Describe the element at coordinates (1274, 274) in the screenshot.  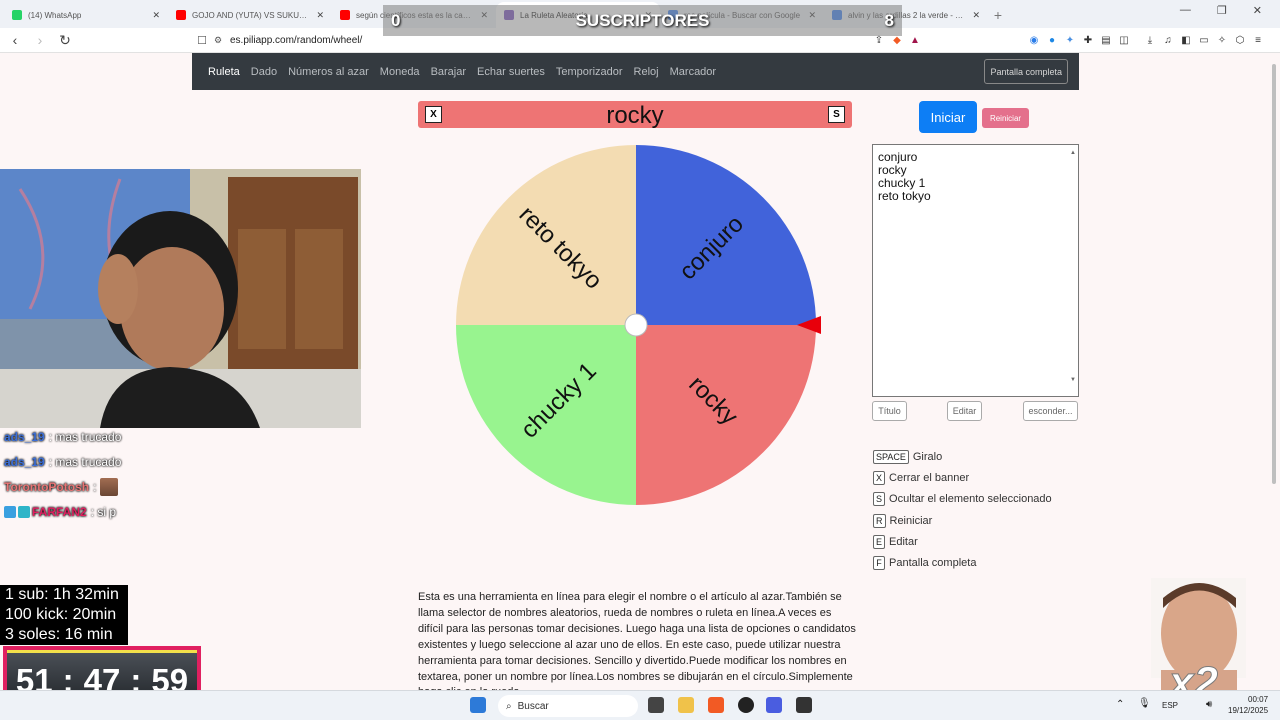
I see `page-scrollbar-thumb` at that location.